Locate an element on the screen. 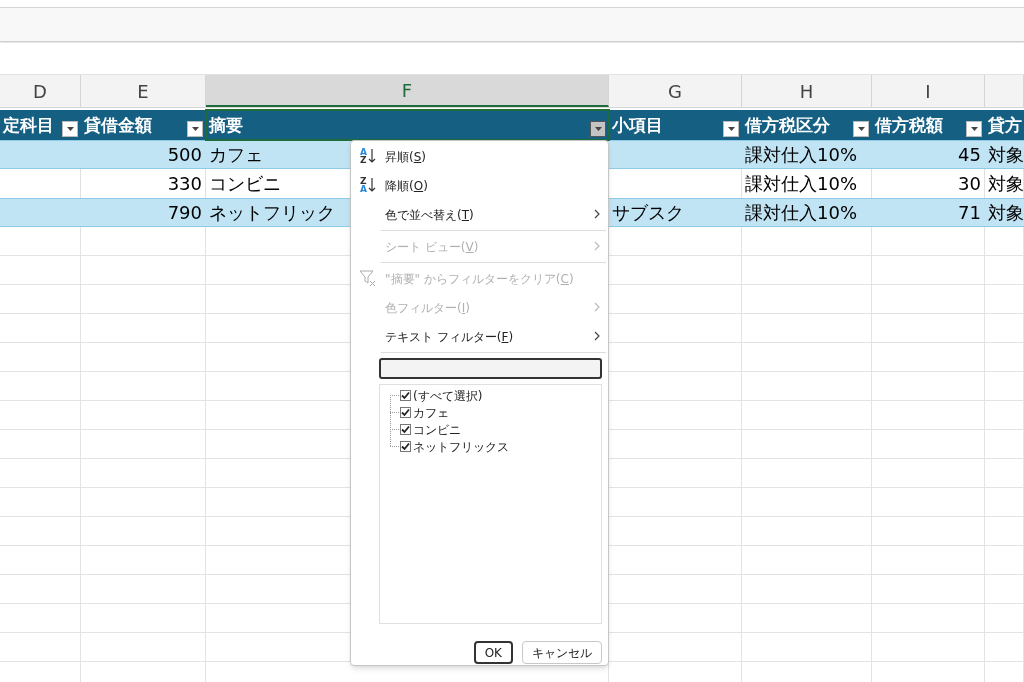 The image size is (1024, 682). menu-item: Z A 降順(O) is located at coordinates (479, 185).